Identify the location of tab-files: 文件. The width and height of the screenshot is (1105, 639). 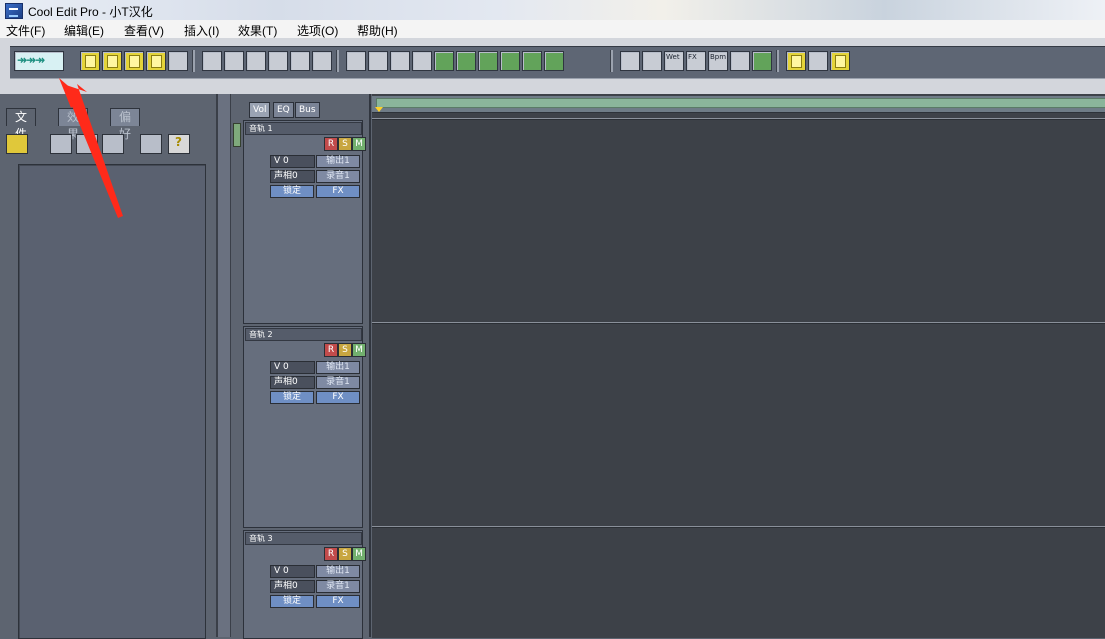
(21, 124).